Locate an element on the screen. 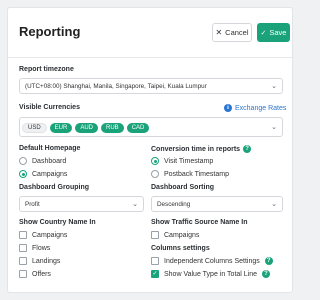 This screenshot has height=300, width=320. columns-option-independent: Independent Columns Settings ? is located at coordinates (212, 261).